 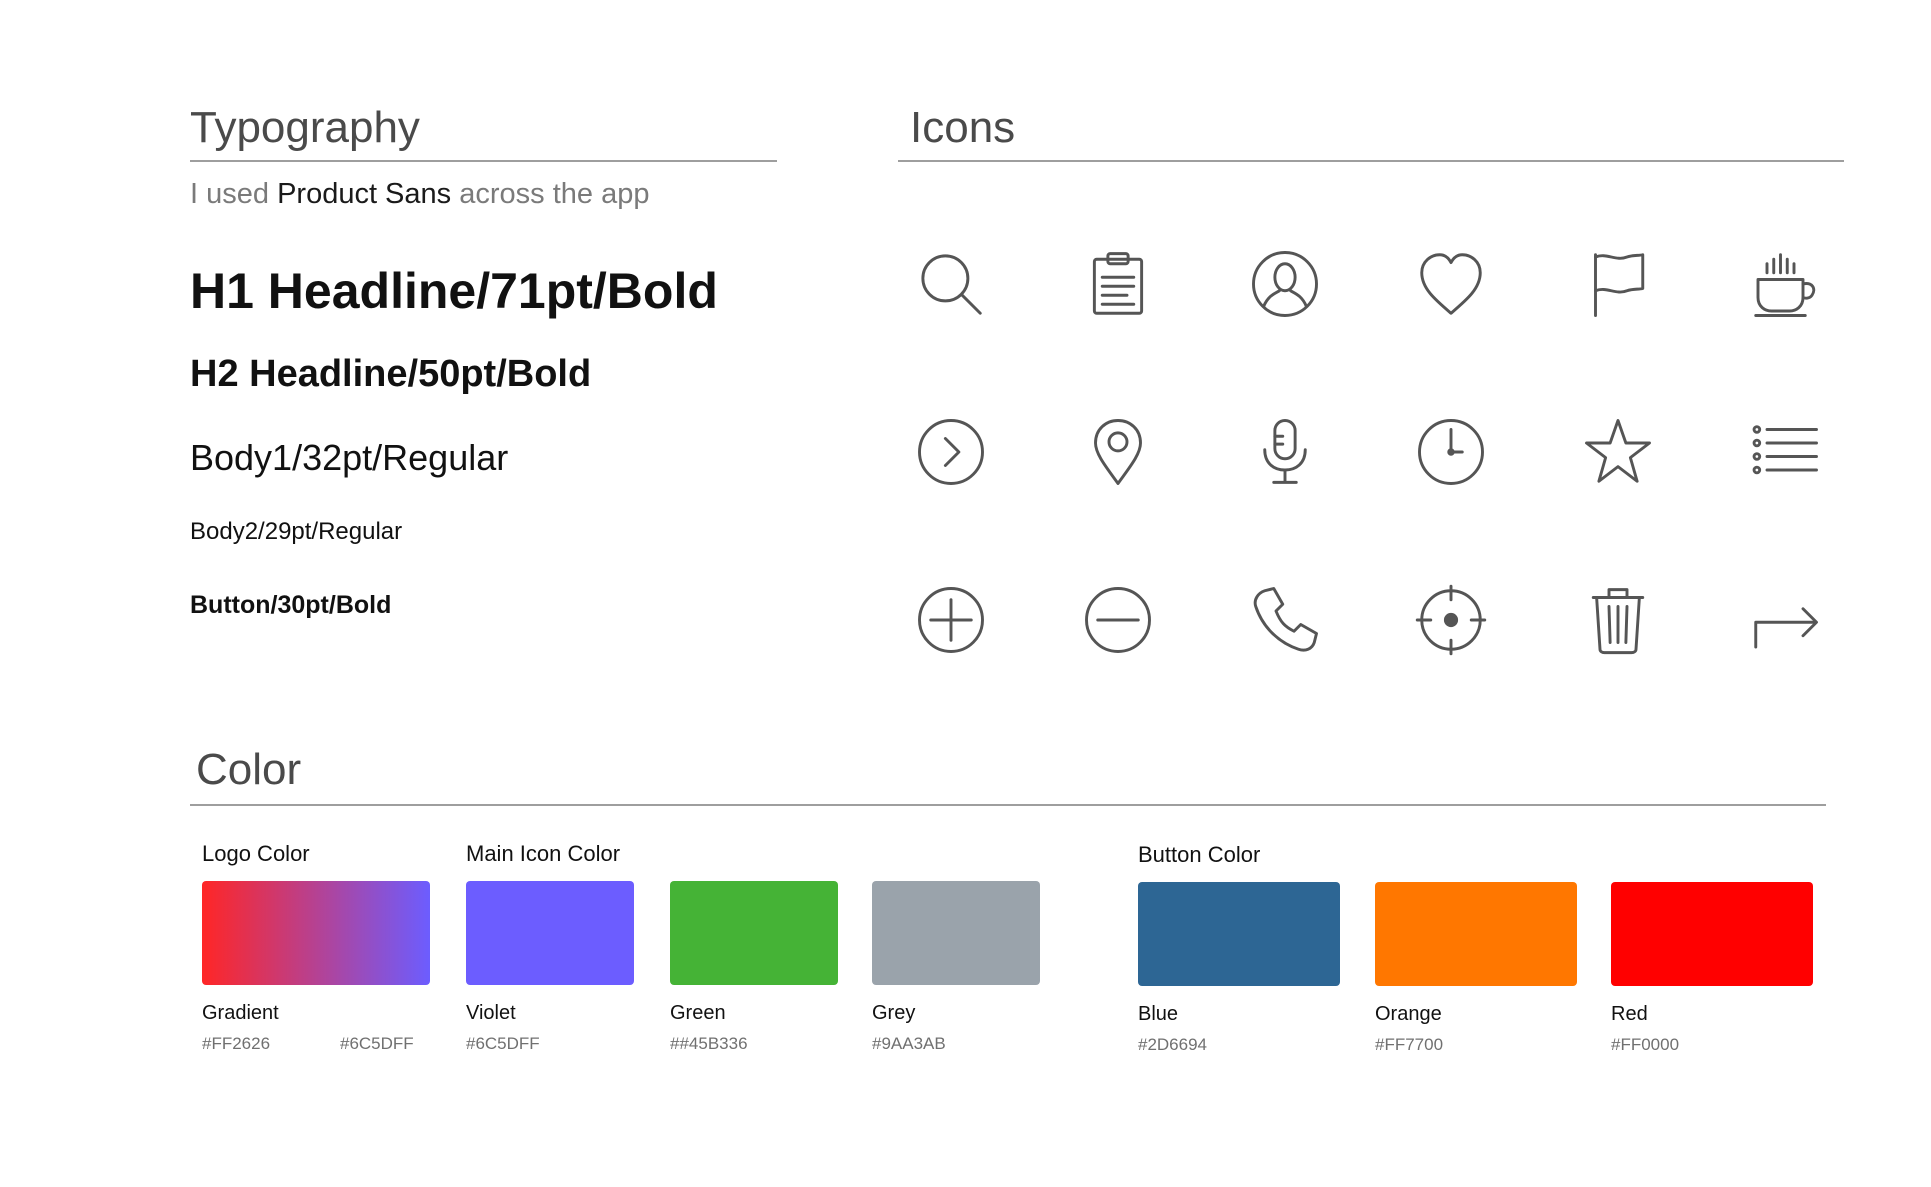 I want to click on search-icon, so click(x=951, y=284).